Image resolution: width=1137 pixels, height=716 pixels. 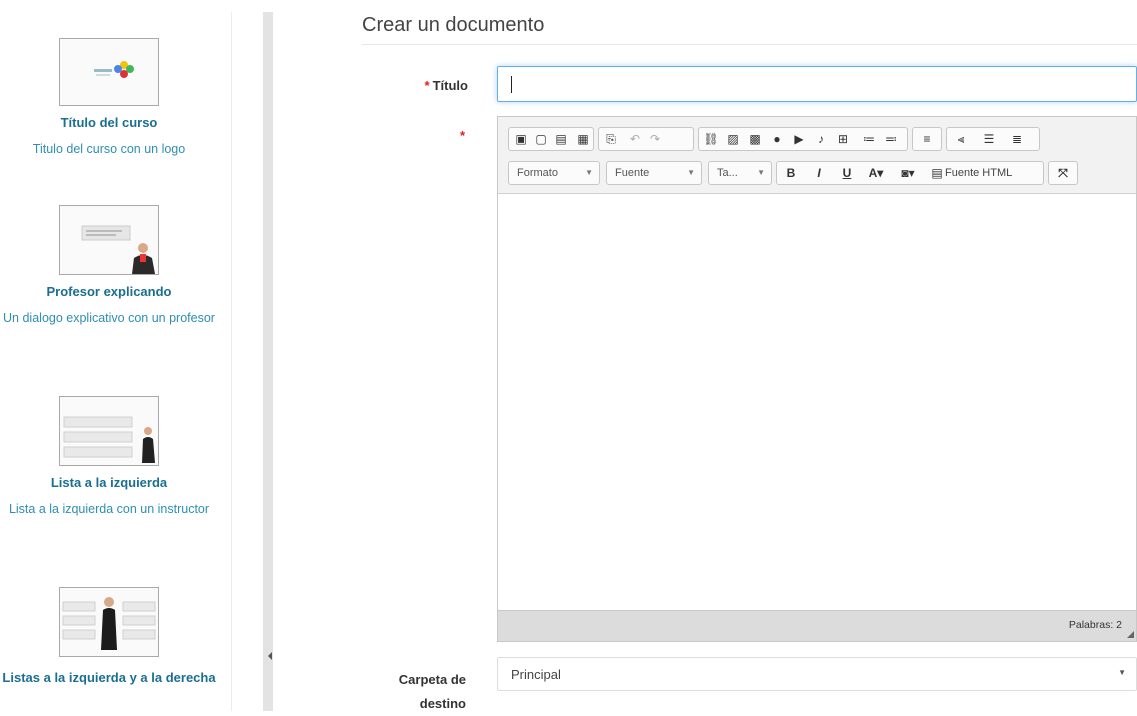 What do you see at coordinates (432, 691) in the screenshot?
I see `folder-label: Carpeta de destino` at bounding box center [432, 691].